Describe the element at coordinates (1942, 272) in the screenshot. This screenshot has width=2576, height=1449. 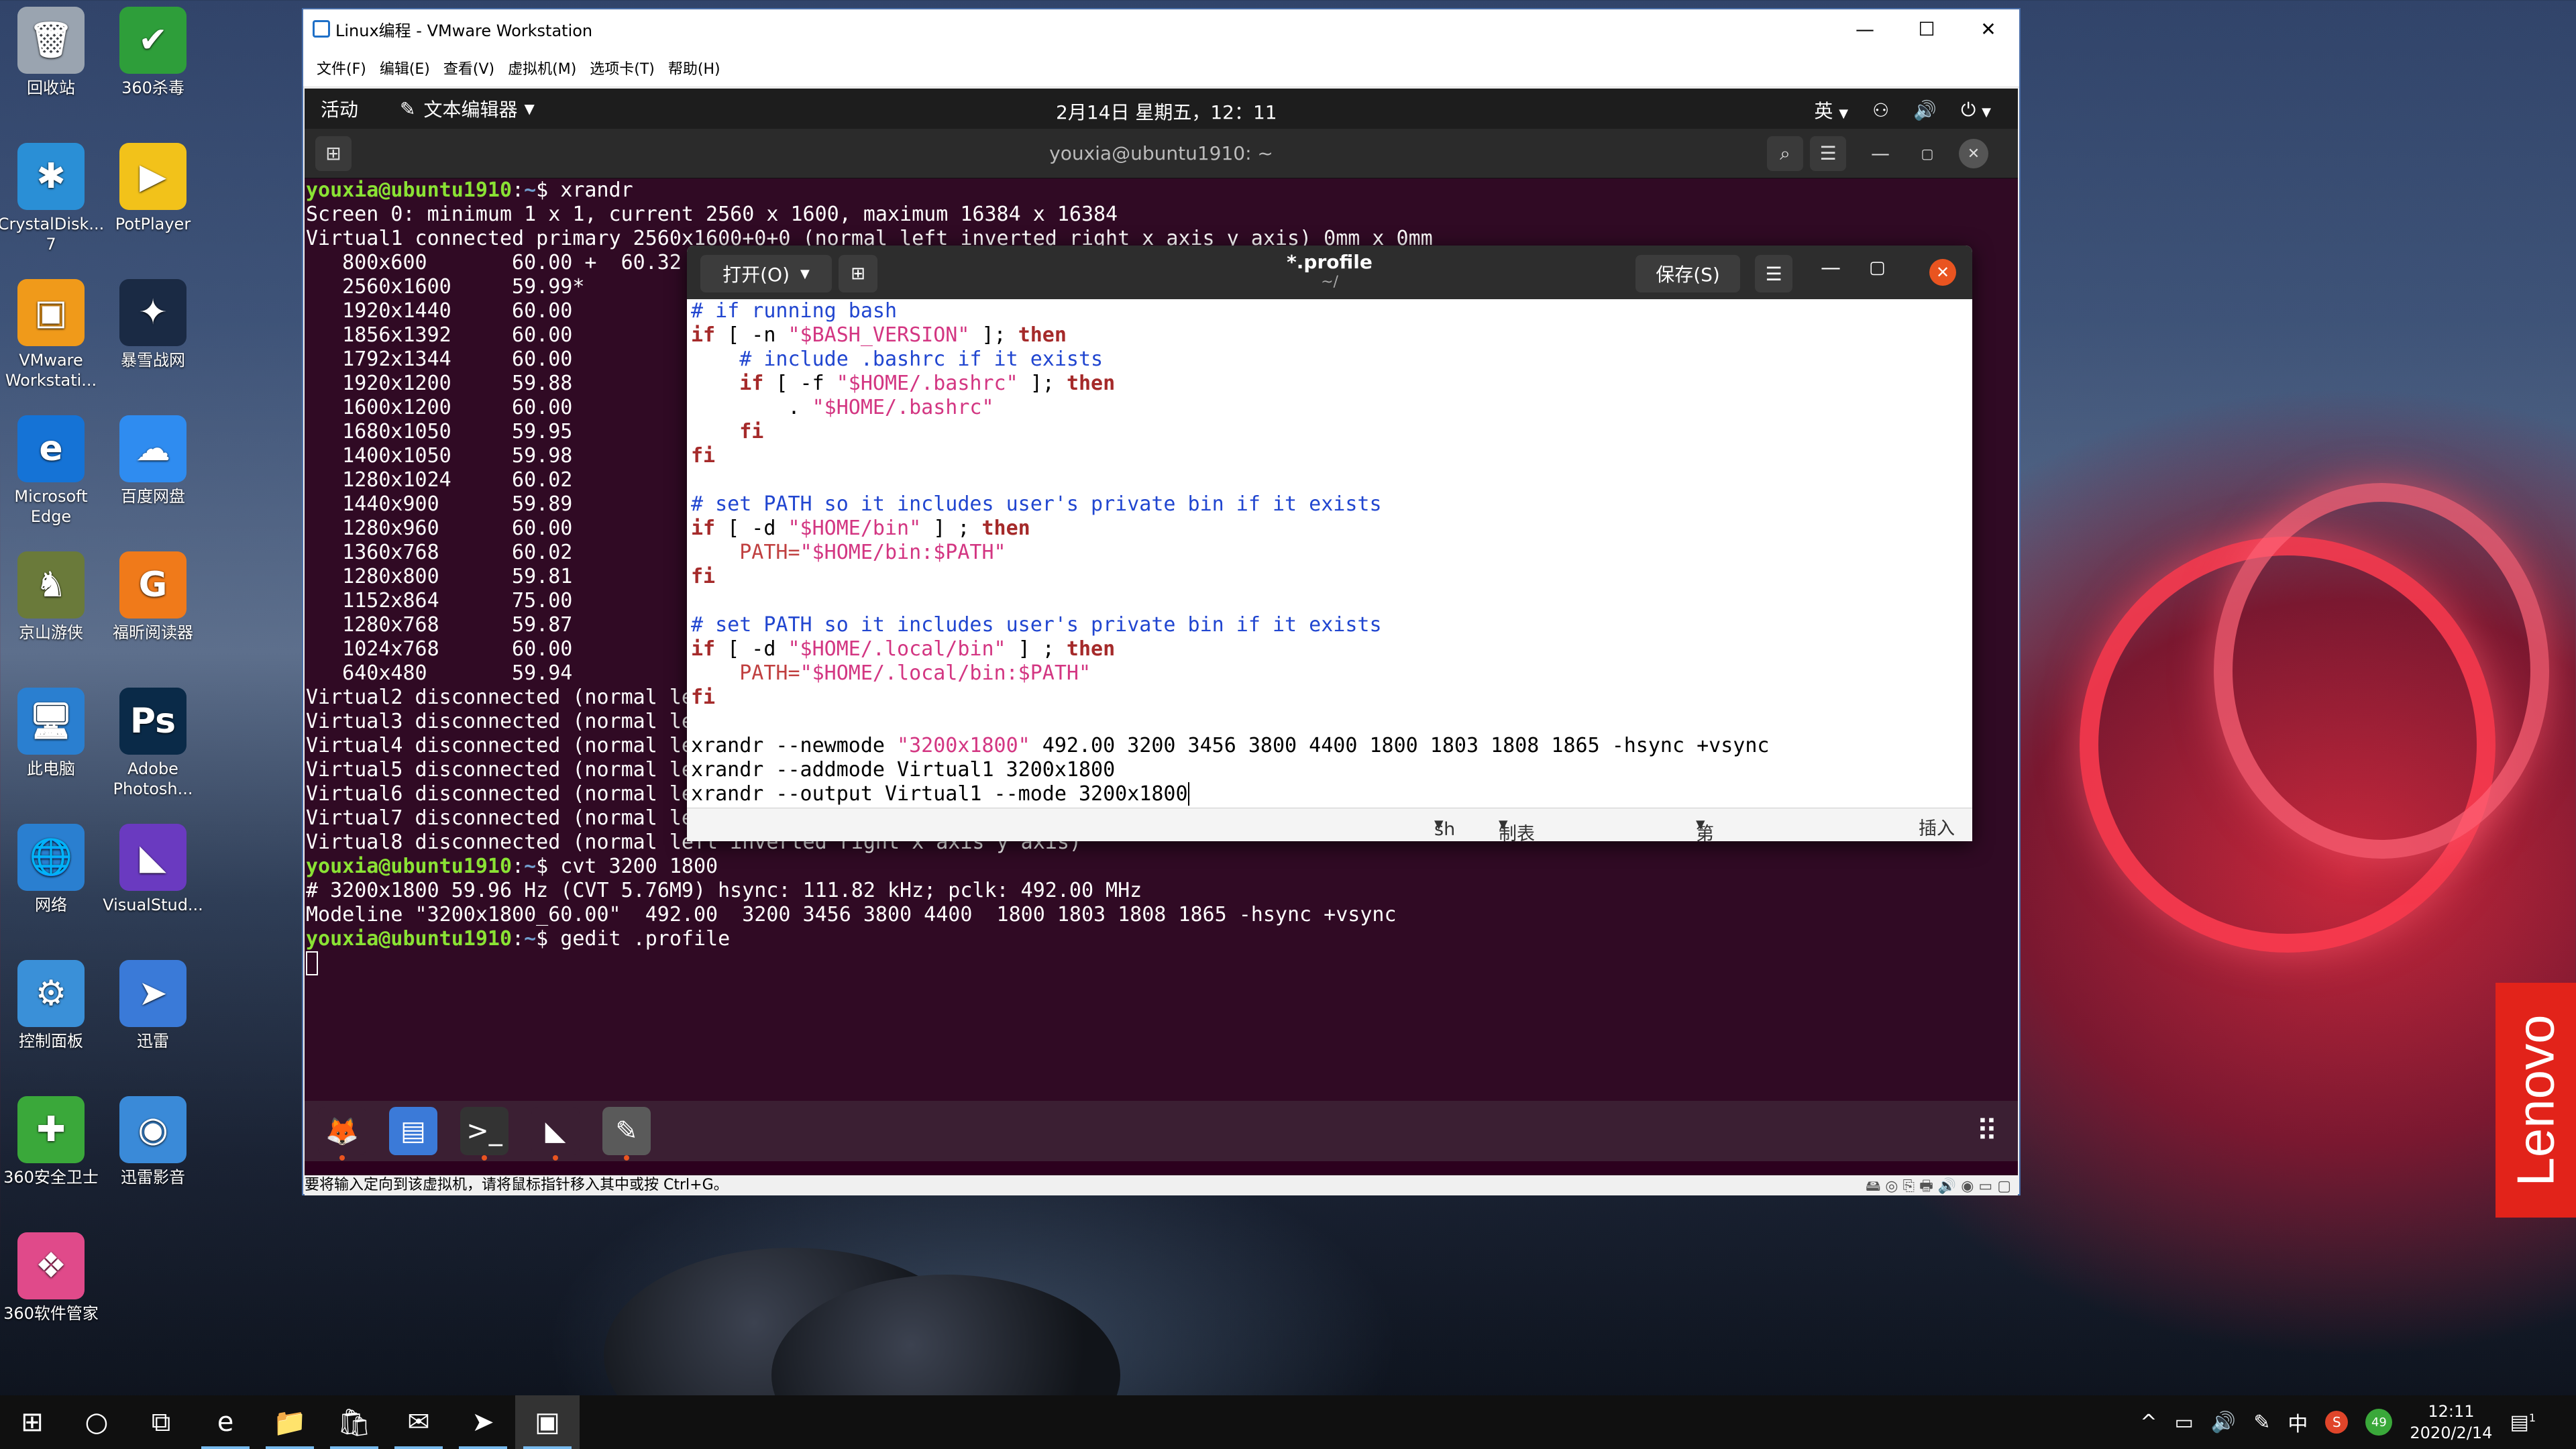
I see `close-icon: ✕` at that location.